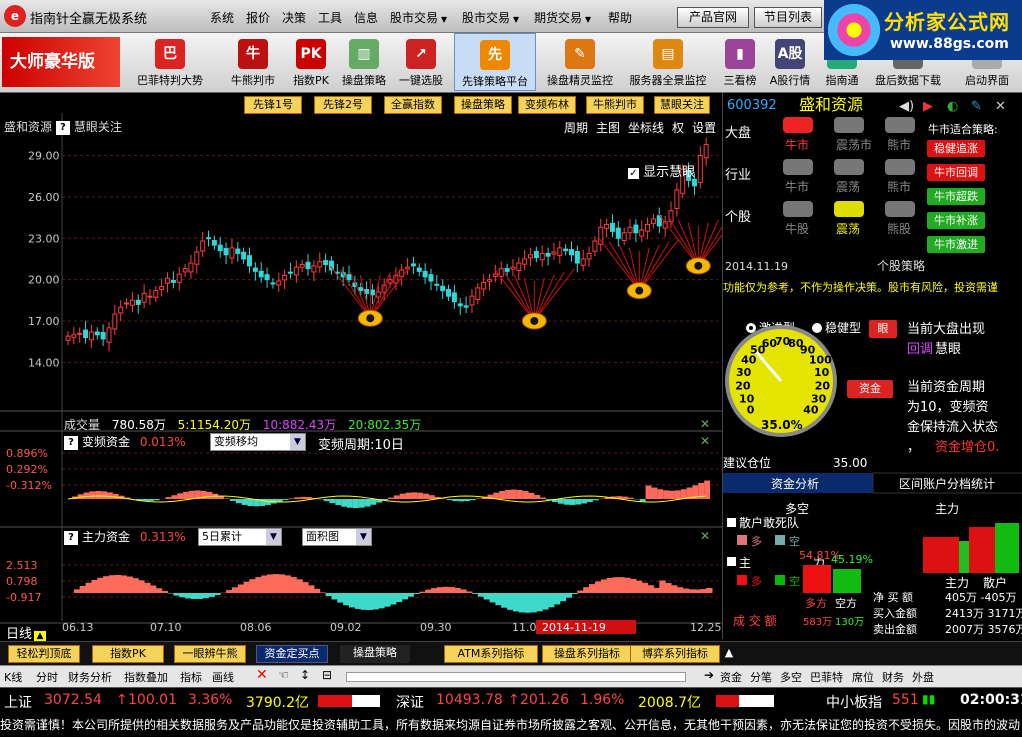 The image size is (1022, 737). What do you see at coordinates (146, 677) in the screenshot?
I see `view-button: 指数叠加` at bounding box center [146, 677].